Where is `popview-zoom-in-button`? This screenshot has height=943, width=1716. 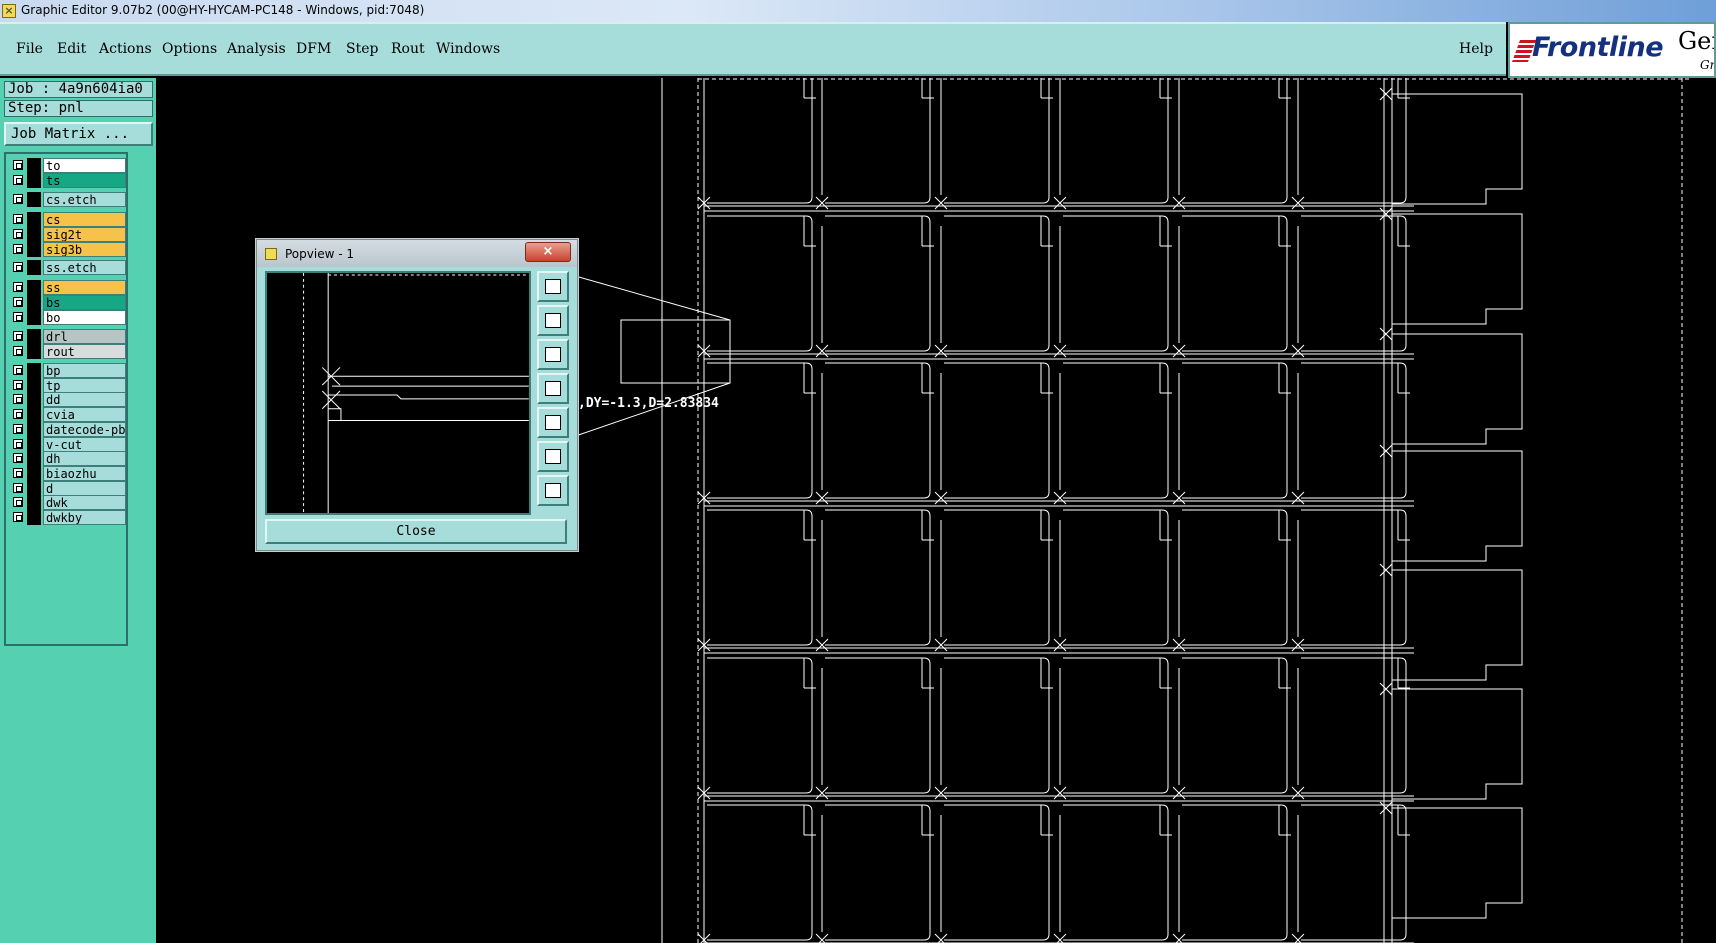 popview-zoom-in-button is located at coordinates (553, 456).